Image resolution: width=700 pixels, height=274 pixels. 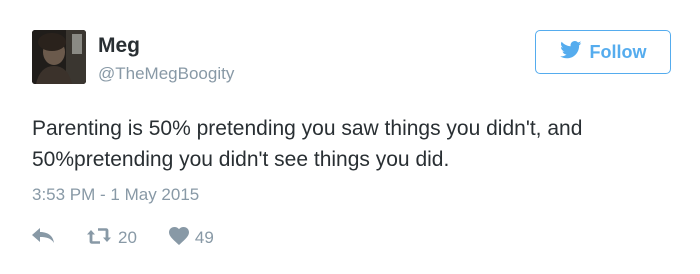 What do you see at coordinates (191, 238) in the screenshot?
I see `like-button: 49` at bounding box center [191, 238].